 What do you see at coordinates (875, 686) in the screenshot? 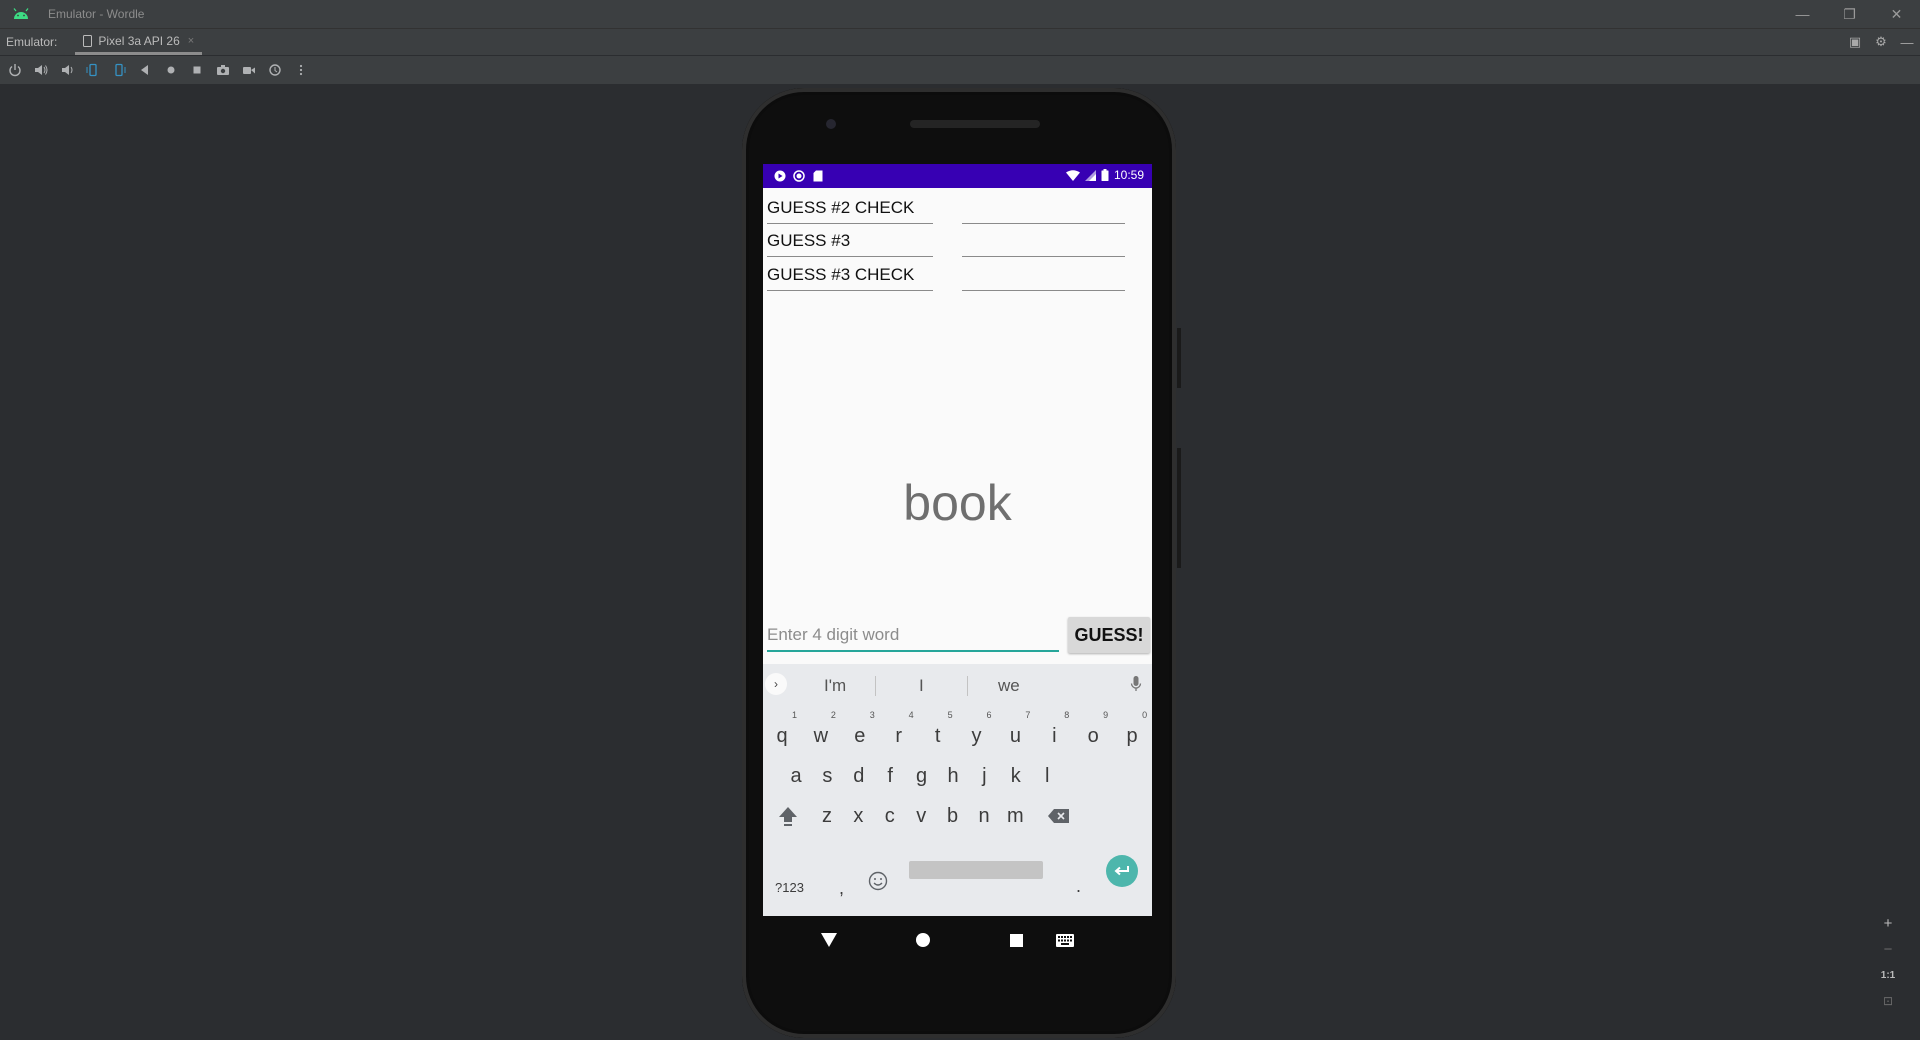
I see `divider` at bounding box center [875, 686].